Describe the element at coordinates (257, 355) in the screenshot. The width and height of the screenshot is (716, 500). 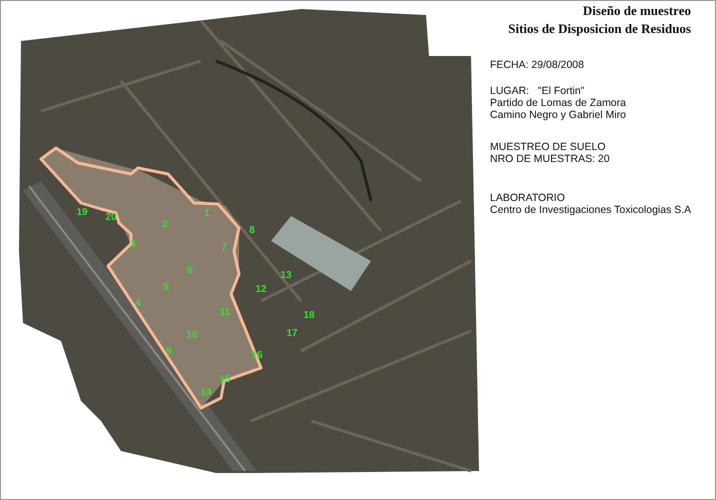
I see `sample-point-label: 16` at that location.